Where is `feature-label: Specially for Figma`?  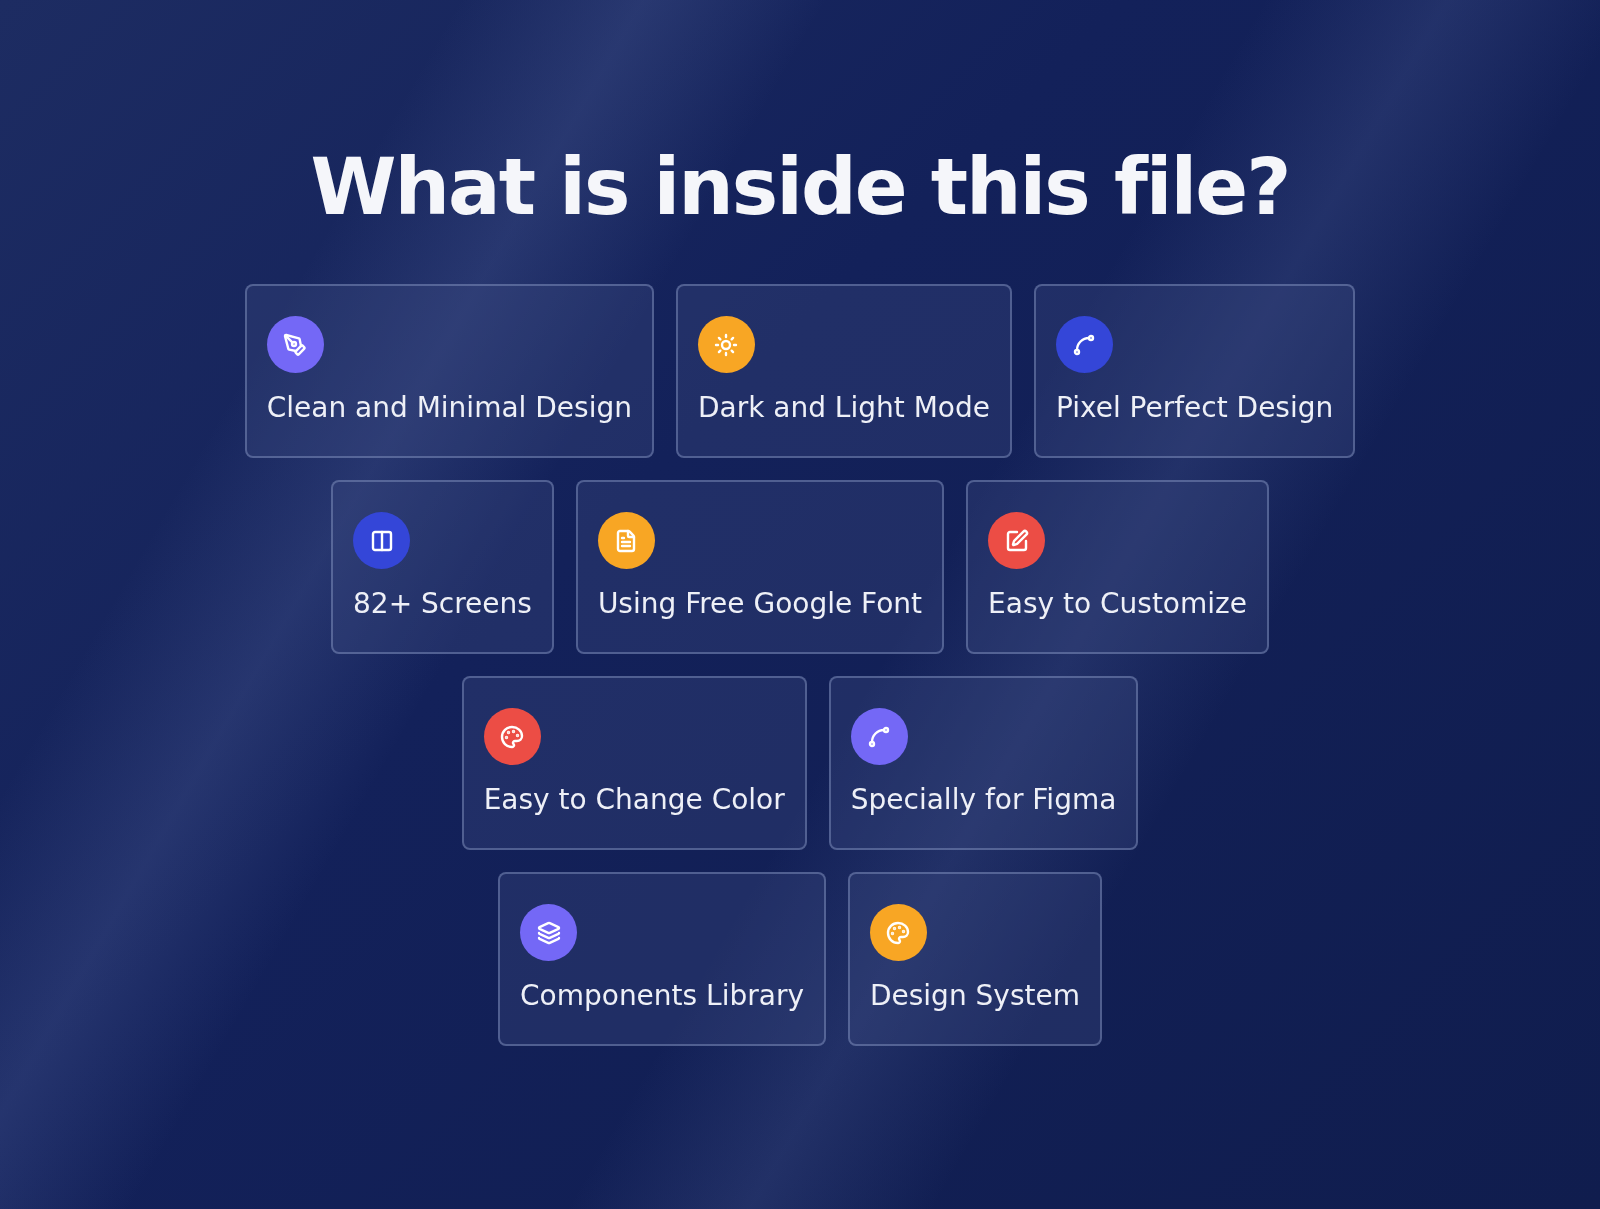
feature-label: Specially for Figma is located at coordinates (983, 799).